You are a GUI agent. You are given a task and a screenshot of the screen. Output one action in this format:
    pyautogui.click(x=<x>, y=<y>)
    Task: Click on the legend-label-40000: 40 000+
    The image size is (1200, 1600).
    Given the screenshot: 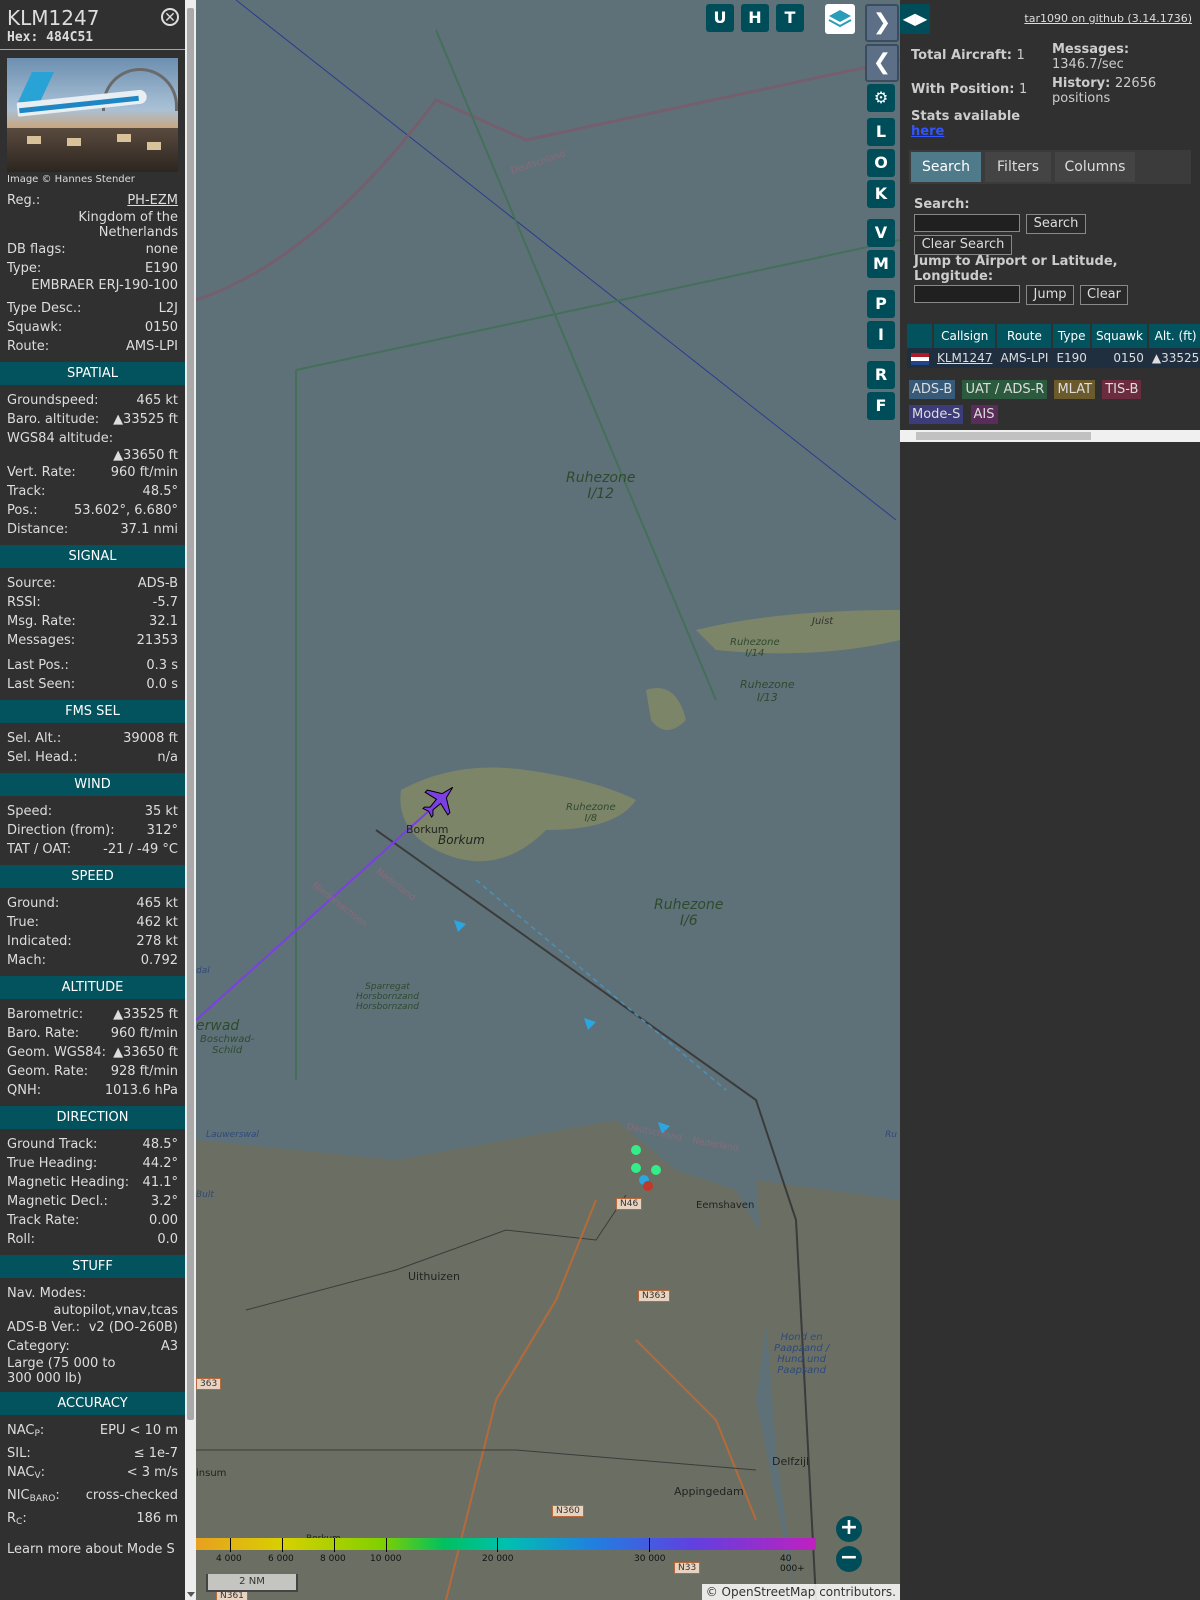 What is the action you would take?
    pyautogui.click(x=792, y=1564)
    